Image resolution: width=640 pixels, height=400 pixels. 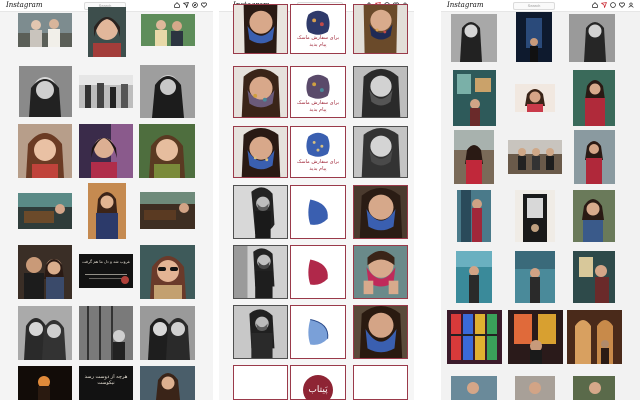 What do you see at coordinates (631, 5) in the screenshot?
I see `profile-icon` at bounding box center [631, 5].